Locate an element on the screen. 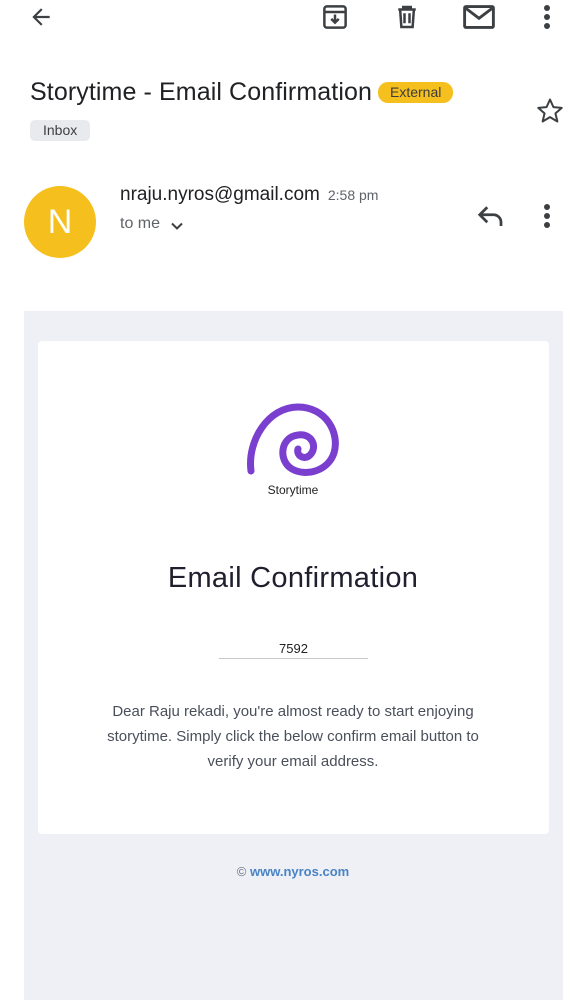 The image size is (586, 1000). recipient-details-toggle: to me is located at coordinates (152, 224).